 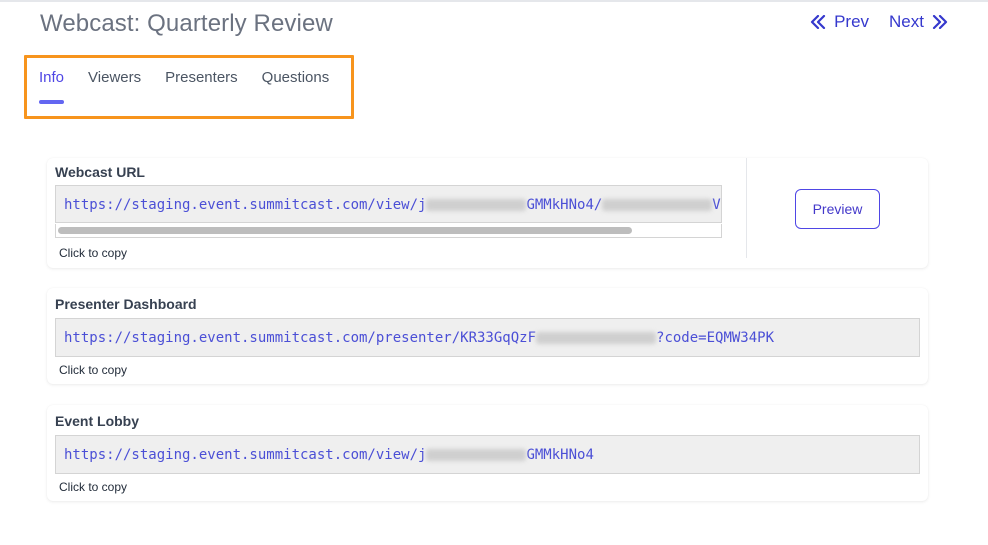 I want to click on webcast-url-text-middle: GMMkHNo4/, so click(x=564, y=205).